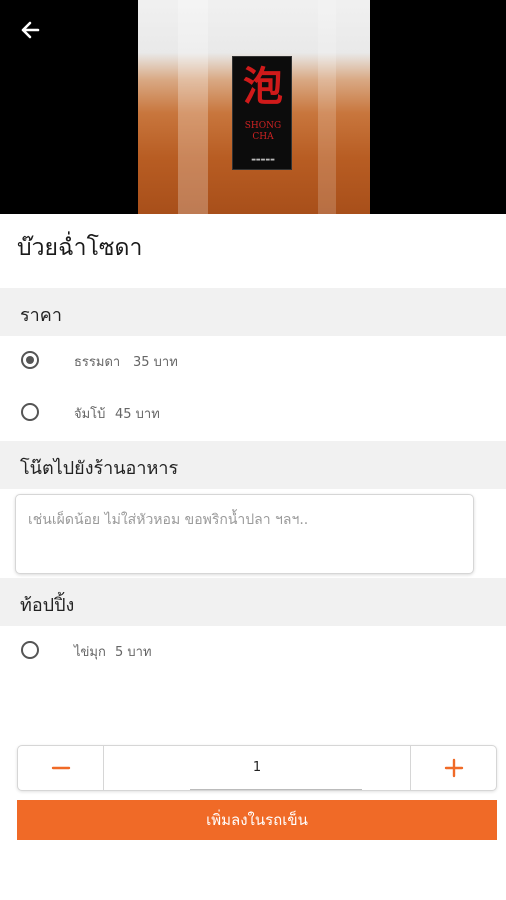 This screenshot has width=506, height=900. What do you see at coordinates (253, 465) in the screenshot?
I see `note-section-header: โน๊ตไปยังร้านอาหาร` at bounding box center [253, 465].